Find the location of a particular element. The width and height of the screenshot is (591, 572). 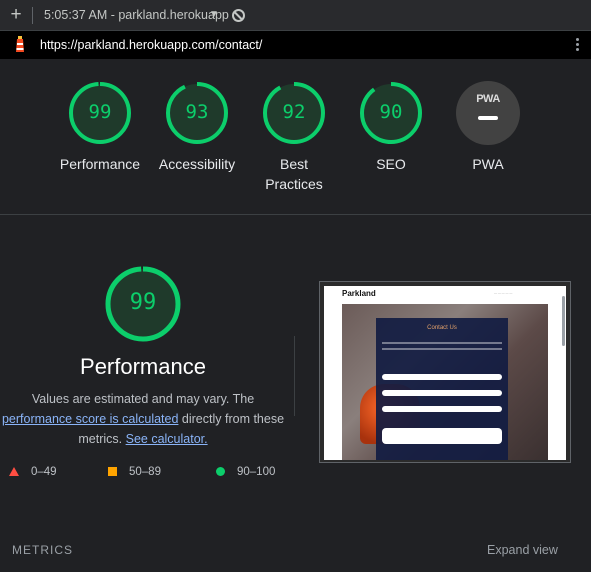

pwa-badge-icon: PWA is located at coordinates (488, 113).